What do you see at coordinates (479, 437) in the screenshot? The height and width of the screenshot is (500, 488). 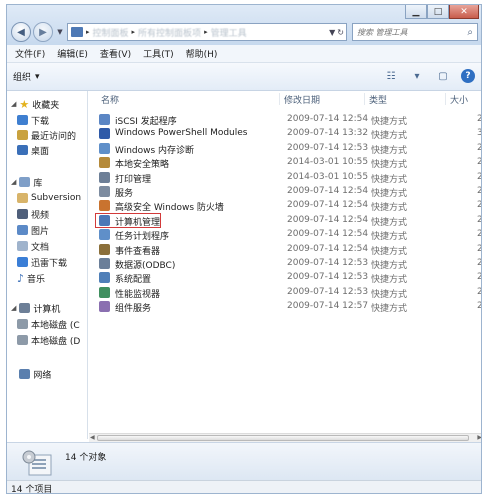 I see `scroll-right-icon: ▶` at bounding box center [479, 437].